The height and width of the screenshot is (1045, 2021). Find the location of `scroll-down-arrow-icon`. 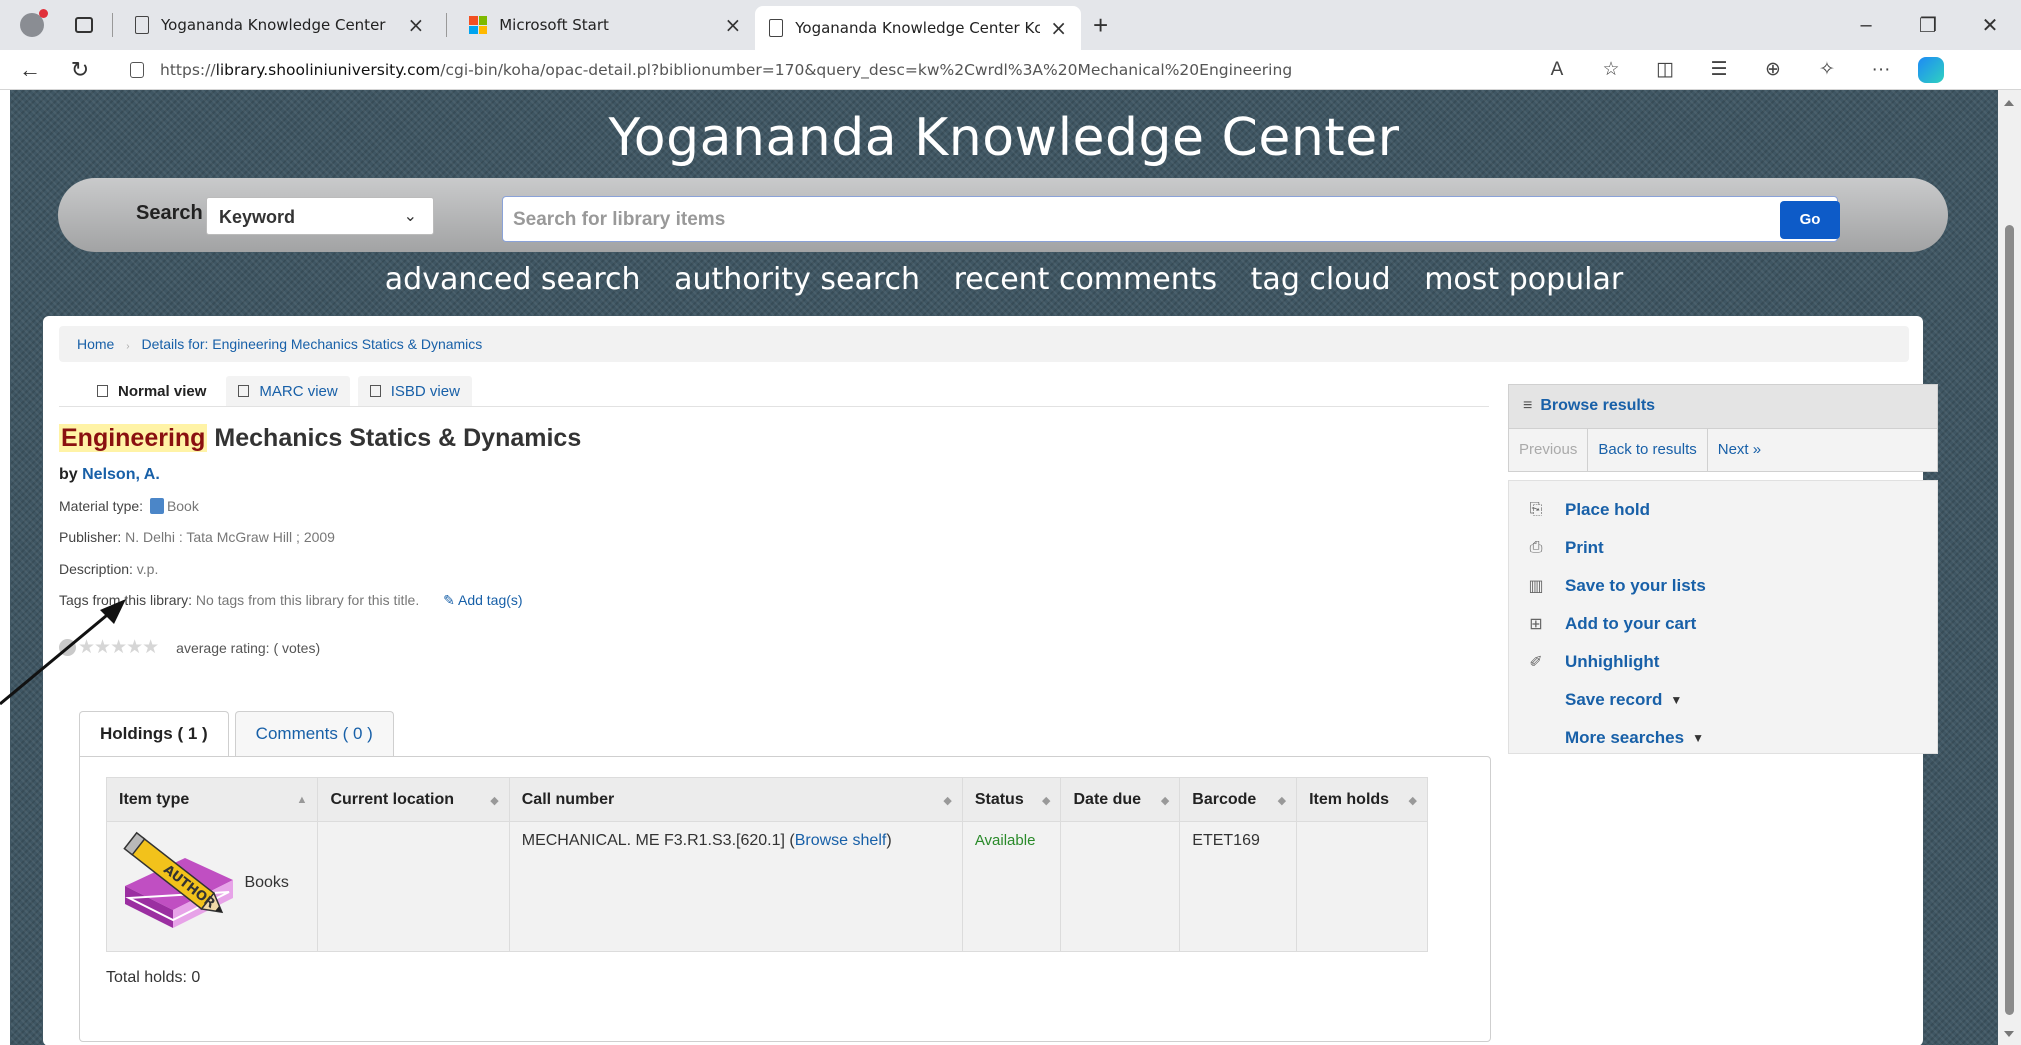

scroll-down-arrow-icon is located at coordinates (2009, 1034).